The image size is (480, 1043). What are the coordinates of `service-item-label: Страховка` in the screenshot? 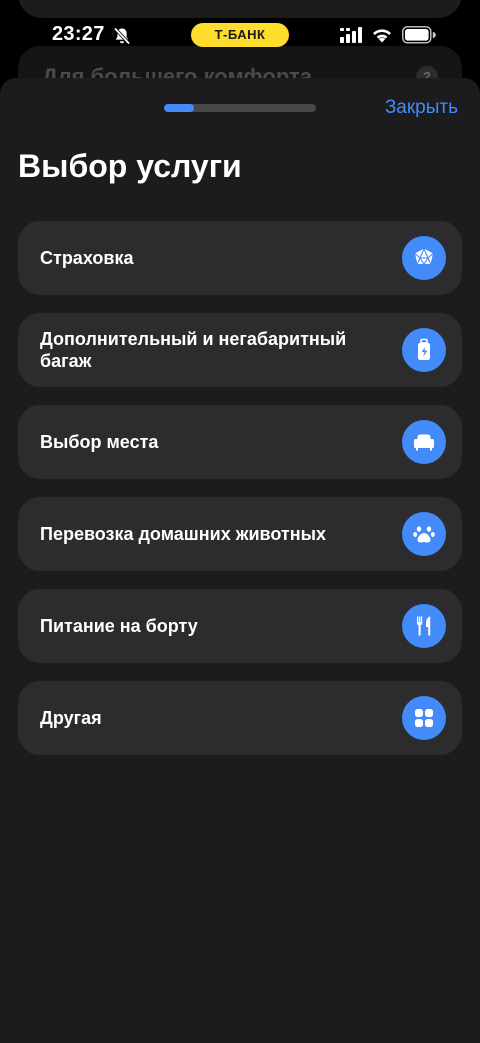 It's located at (87, 258).